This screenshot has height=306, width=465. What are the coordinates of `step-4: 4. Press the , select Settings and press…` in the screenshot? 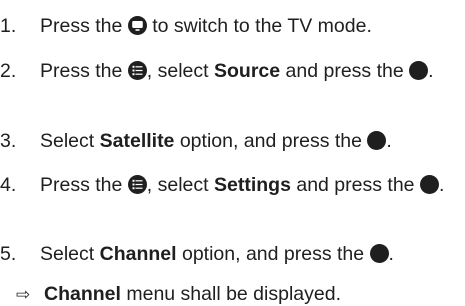 It's located at (222, 185).